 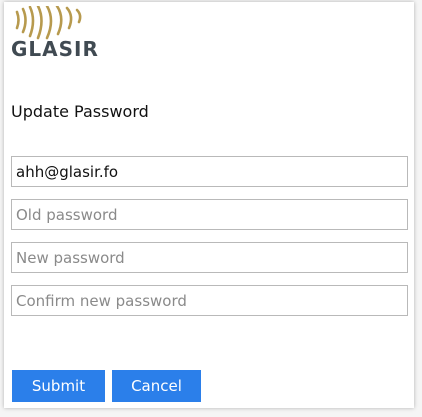 What do you see at coordinates (209, 257) in the screenshot?
I see `new-password-field` at bounding box center [209, 257].